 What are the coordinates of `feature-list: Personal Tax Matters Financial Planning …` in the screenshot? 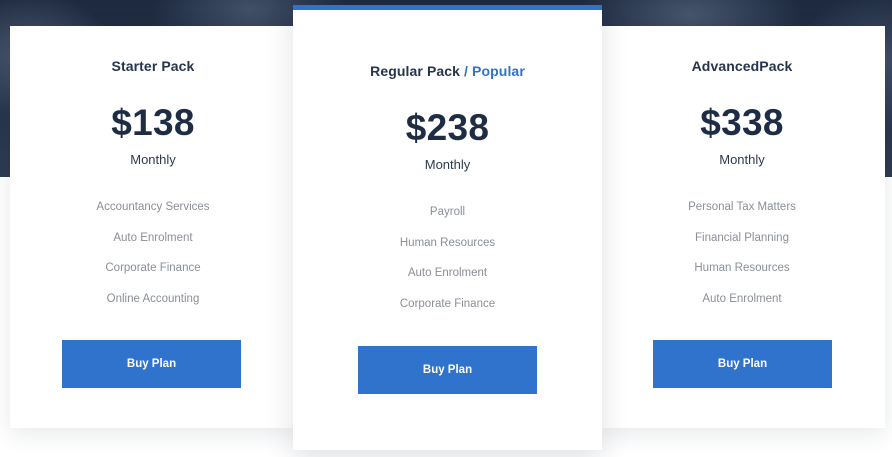 It's located at (742, 261).